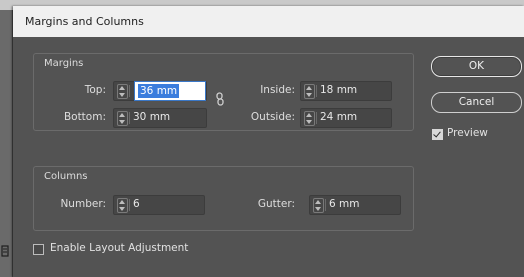 The image size is (524, 277). Describe the element at coordinates (318, 205) in the screenshot. I see `gutter-stepper` at that location.